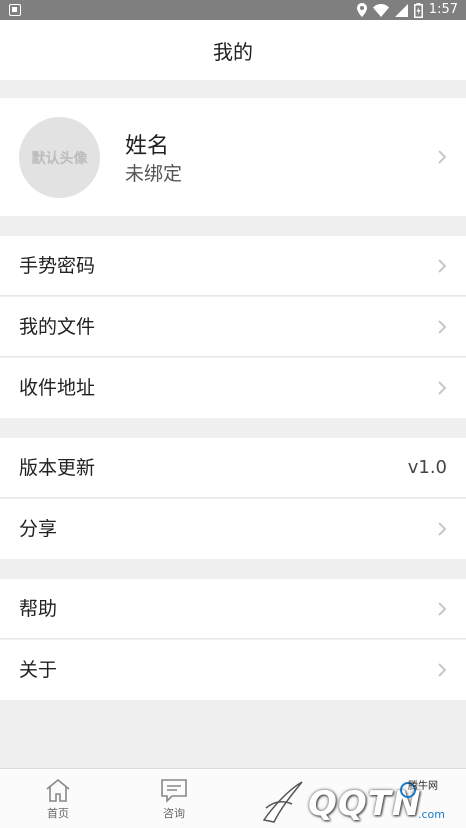 Image resolution: width=466 pixels, height=828 pixels. I want to click on menu-item-label: 版本更新, so click(57, 468).